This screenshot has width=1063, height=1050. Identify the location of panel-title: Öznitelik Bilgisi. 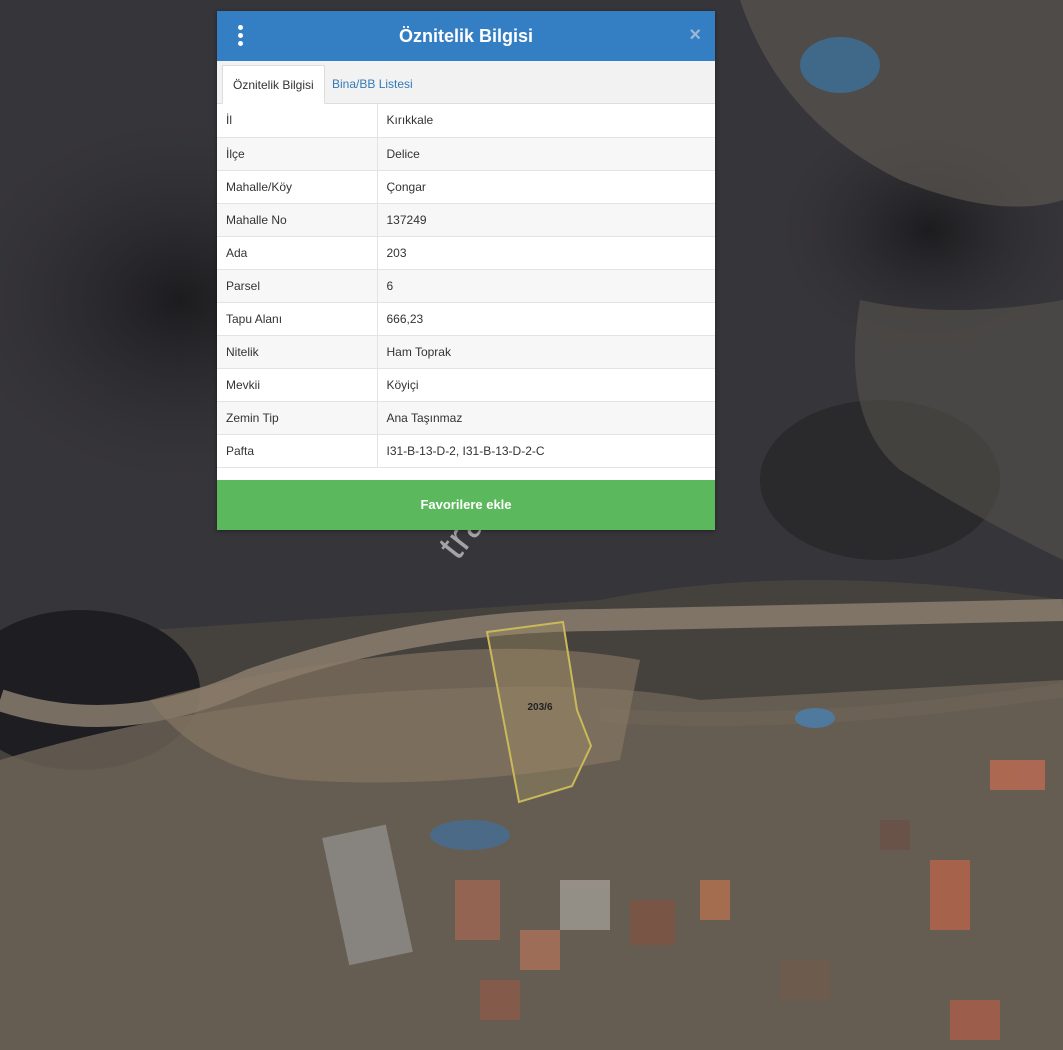
(466, 36).